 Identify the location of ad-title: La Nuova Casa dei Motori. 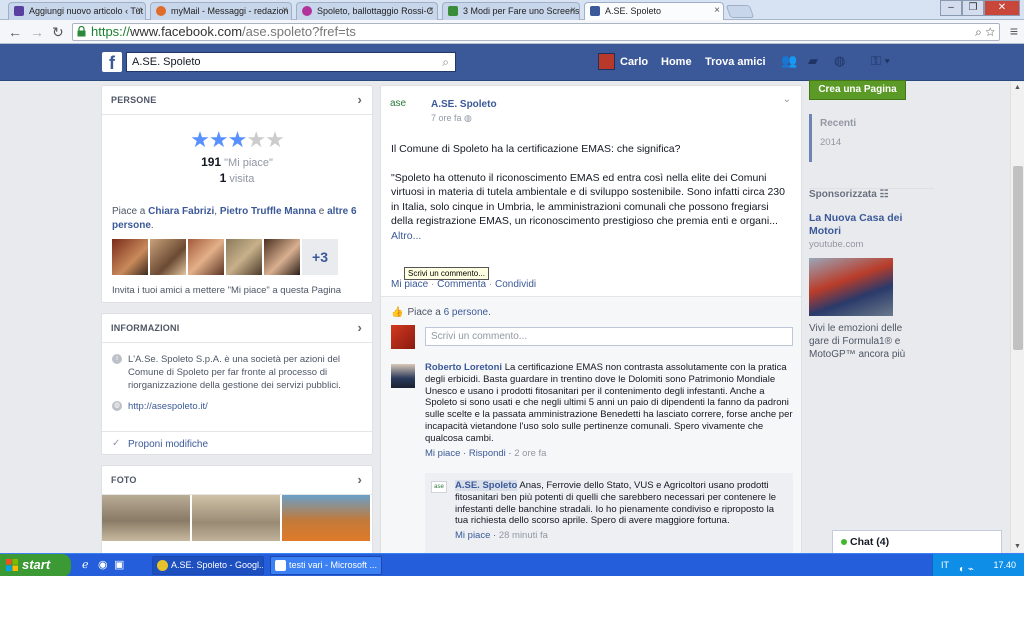
(871, 225).